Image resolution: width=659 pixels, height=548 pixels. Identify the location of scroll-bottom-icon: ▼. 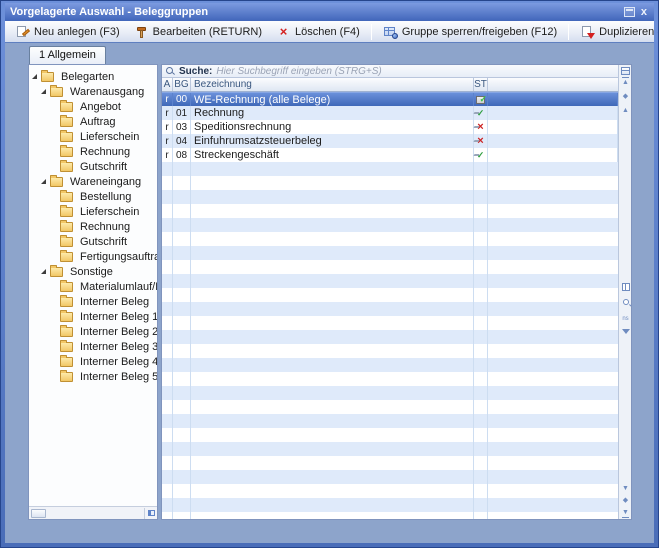
(625, 513).